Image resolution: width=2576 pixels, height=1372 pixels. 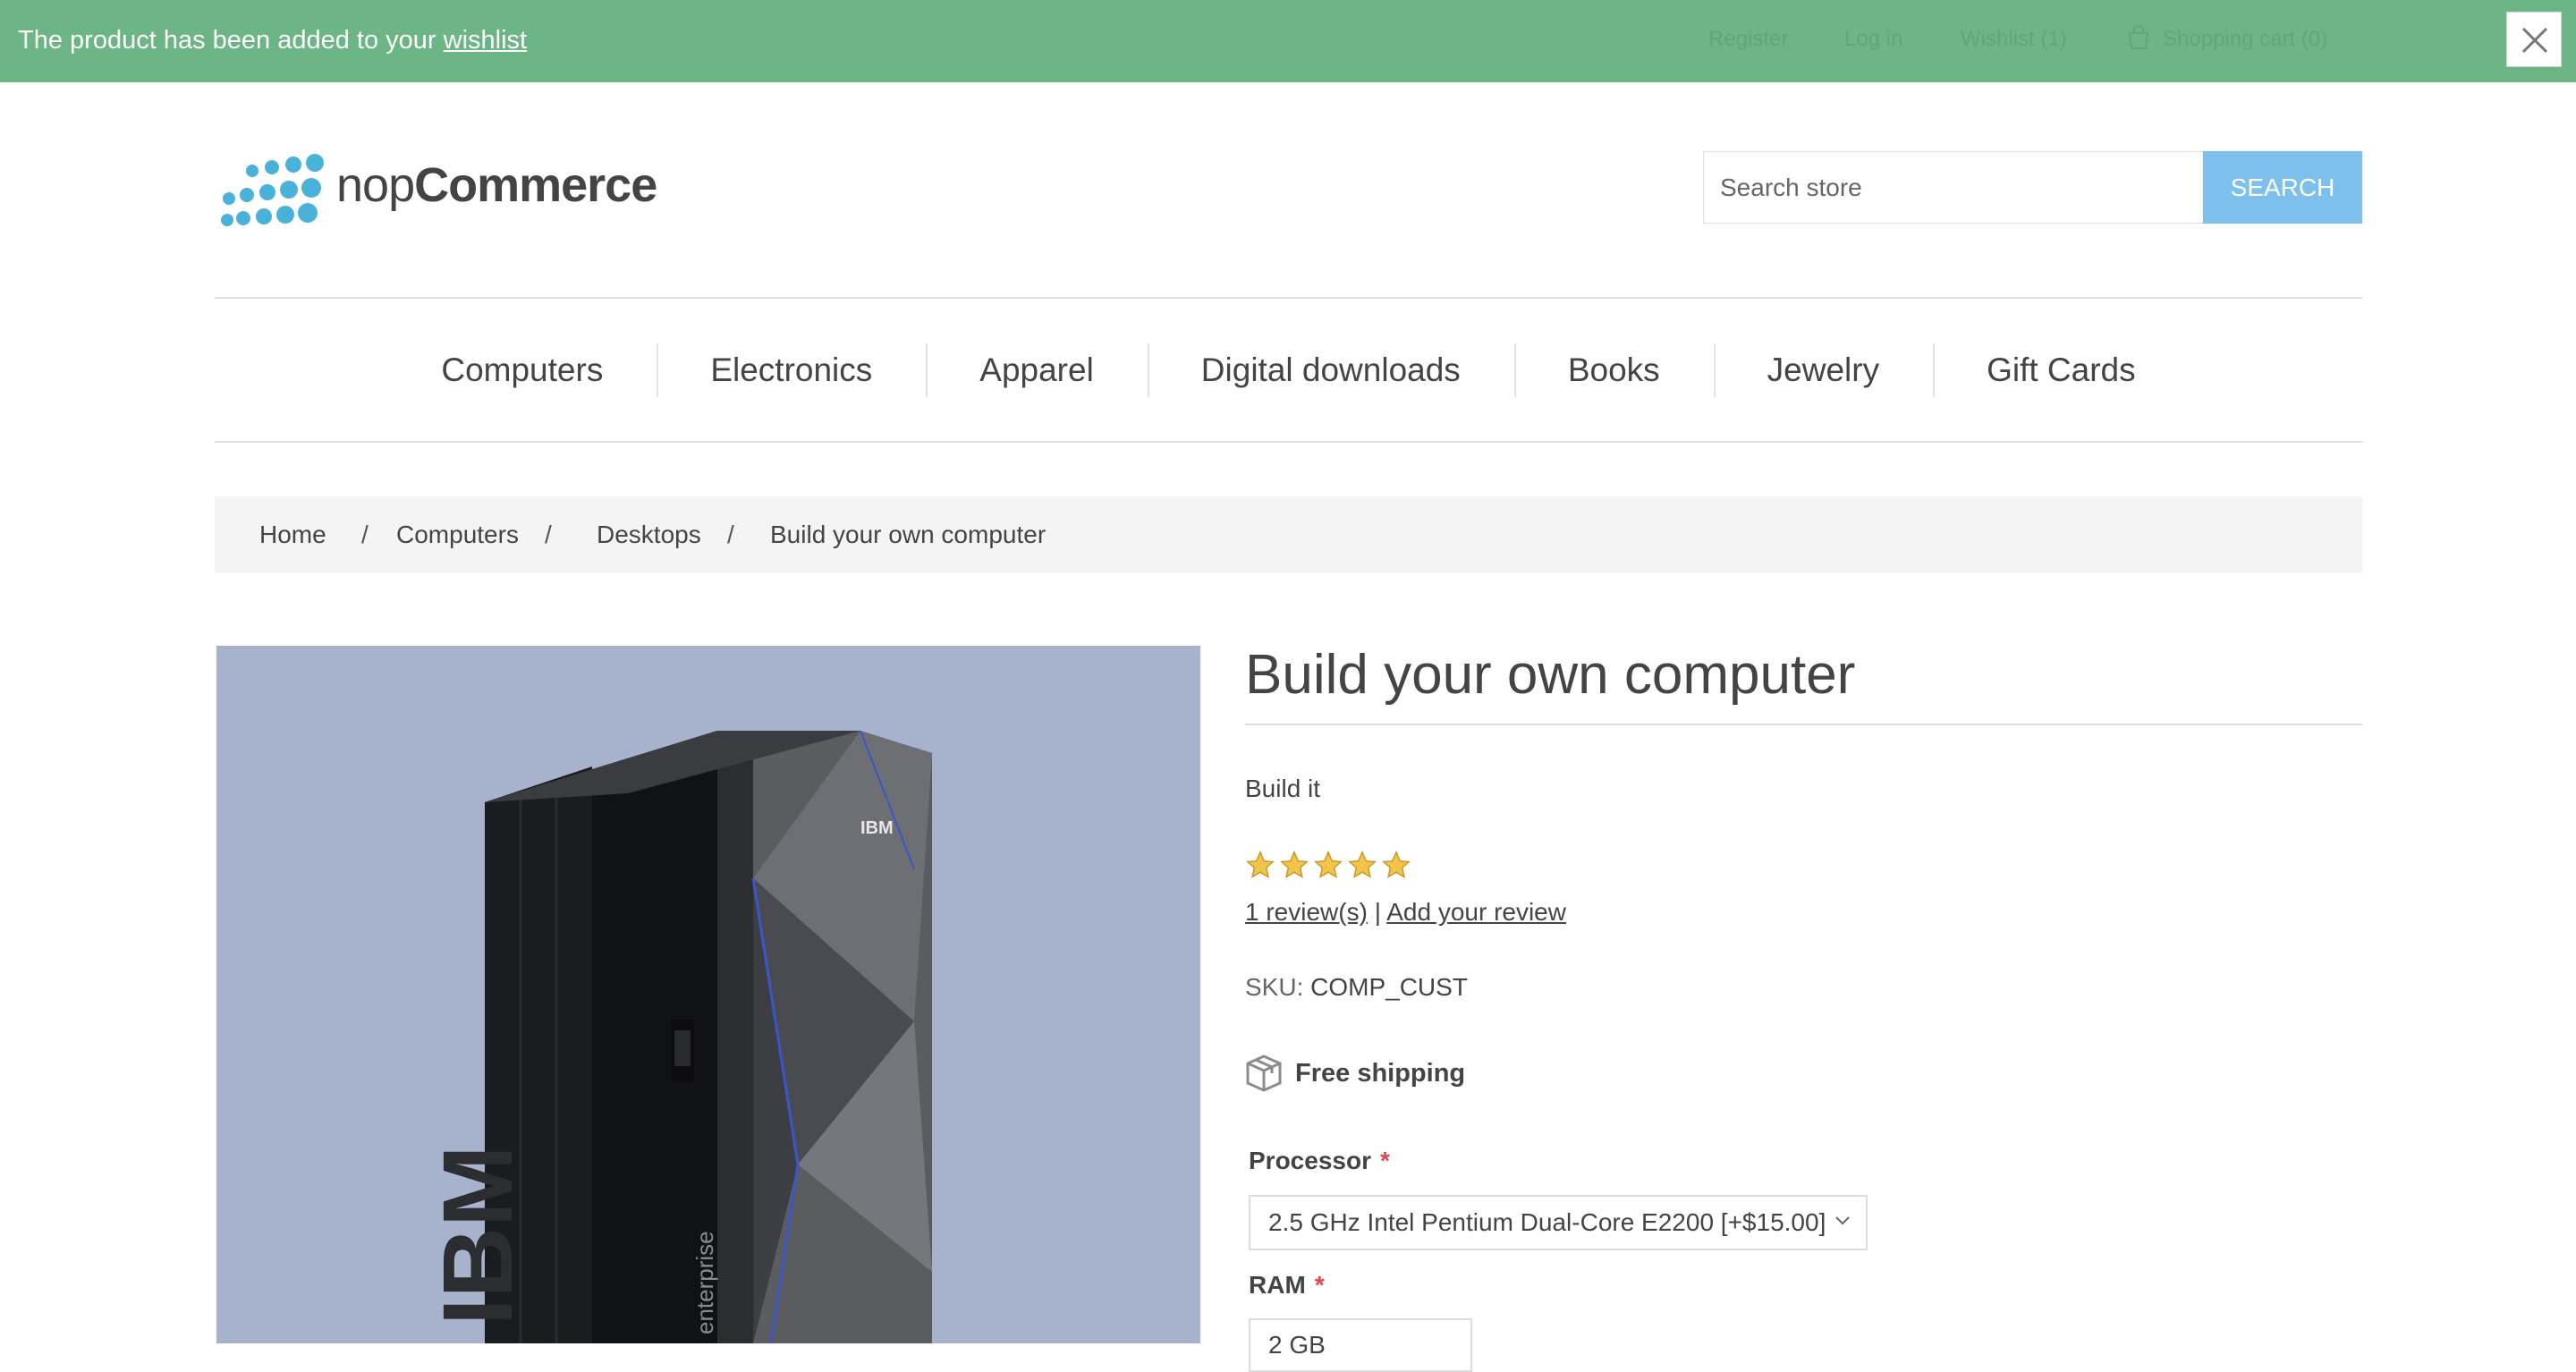 I want to click on ram-select: 2 GB, so click(x=1360, y=1345).